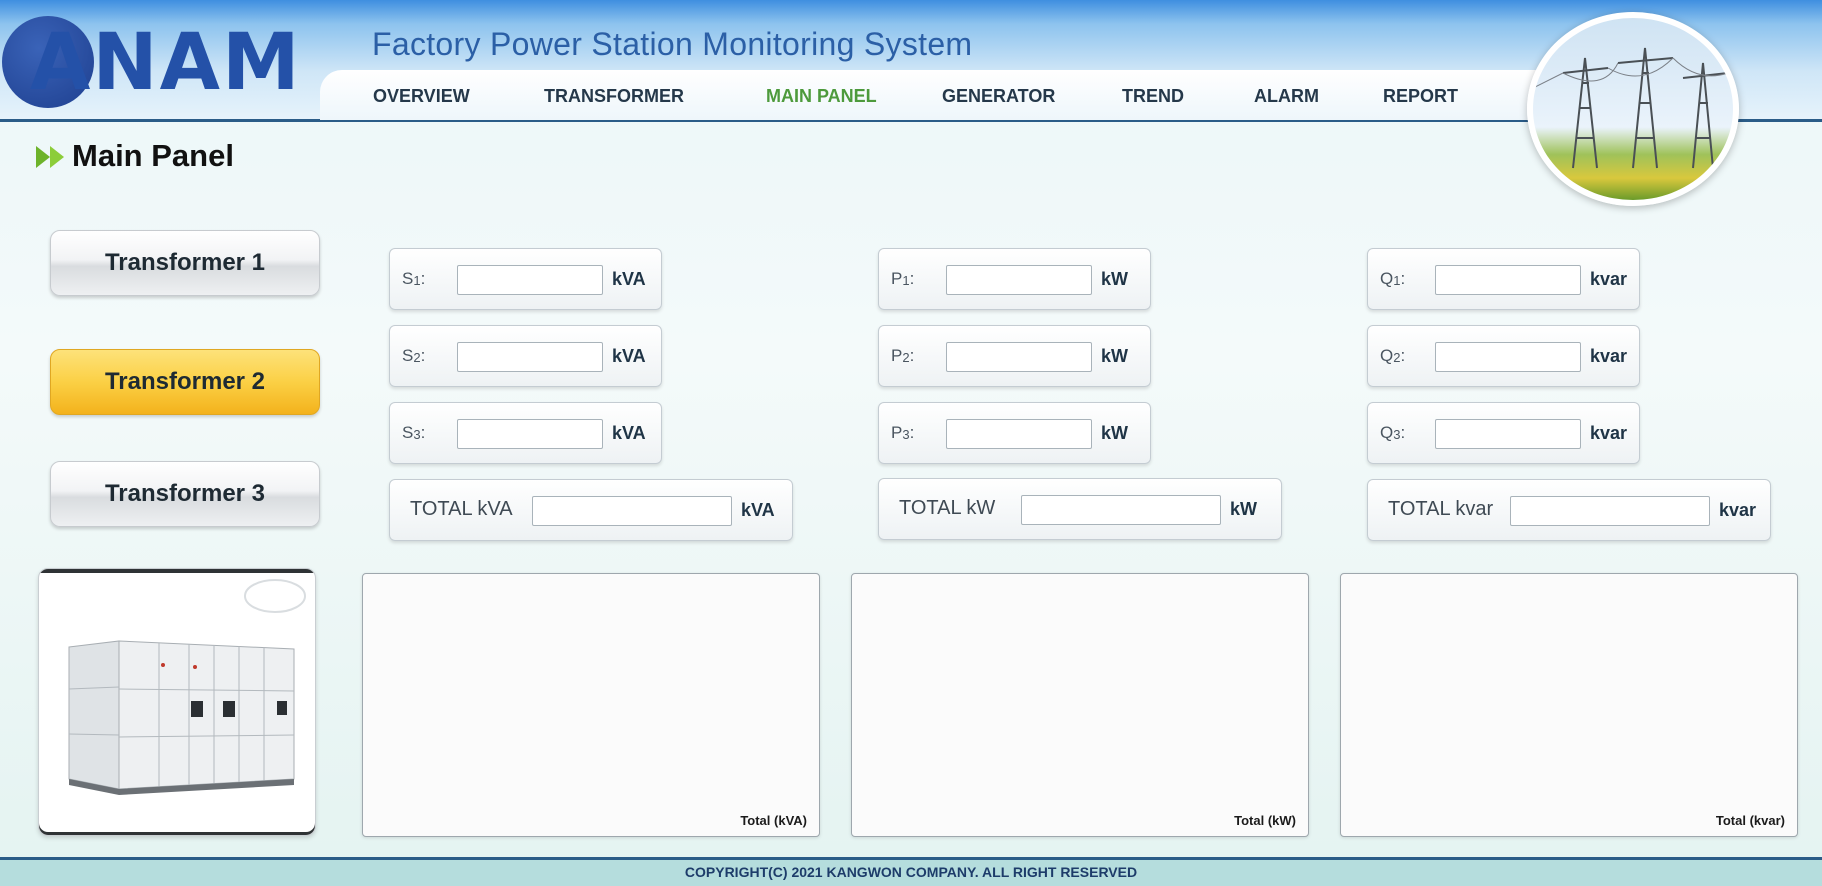 The width and height of the screenshot is (1822, 886). Describe the element at coordinates (1080, 705) in the screenshot. I see `total-kw-chart-panel: Total (kW)` at that location.